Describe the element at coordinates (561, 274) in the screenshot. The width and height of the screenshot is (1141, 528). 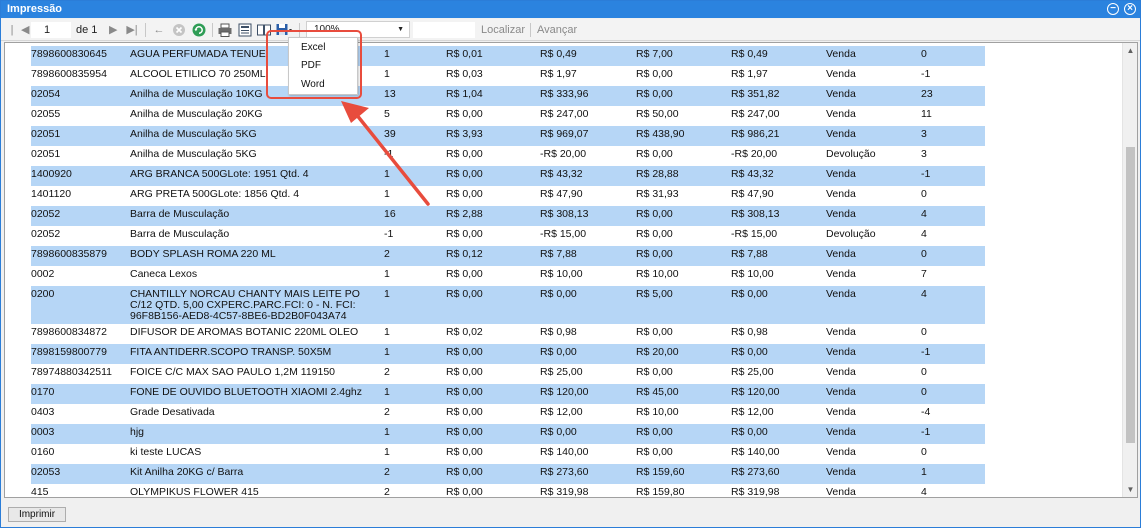
I see `cell-value-2: R$ 10,00` at that location.